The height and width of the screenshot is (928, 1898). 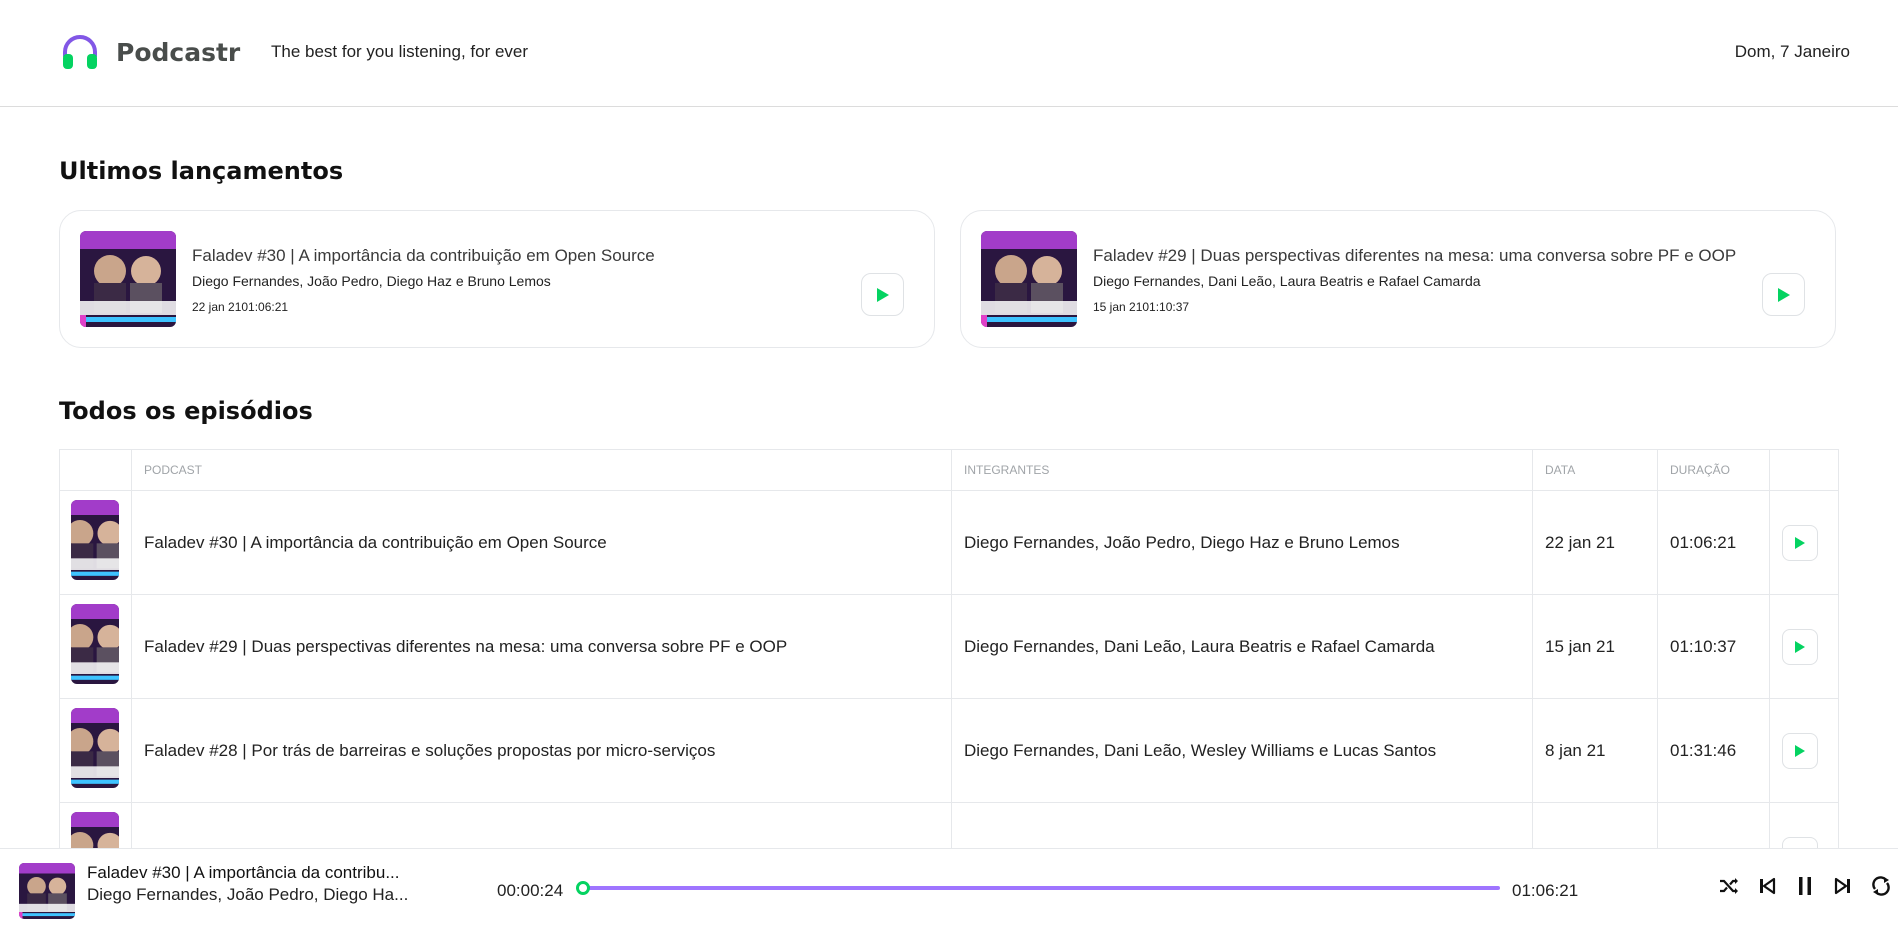 I want to click on episode-duration: 01:06:21, so click(x=1713, y=542).